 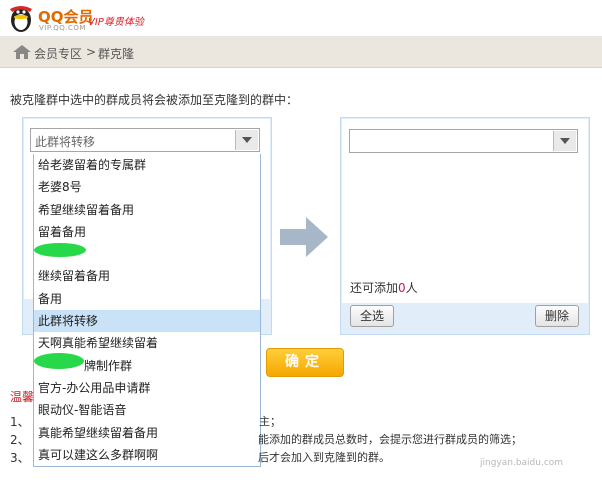 What do you see at coordinates (147, 299) in the screenshot?
I see `dropdown-option: 备用` at bounding box center [147, 299].